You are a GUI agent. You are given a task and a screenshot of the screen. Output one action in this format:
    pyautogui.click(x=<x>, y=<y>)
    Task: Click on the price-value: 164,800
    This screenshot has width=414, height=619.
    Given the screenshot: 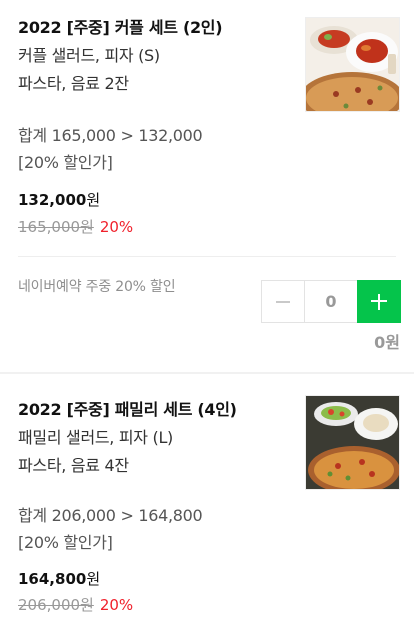 What is the action you would take?
    pyautogui.click(x=52, y=579)
    